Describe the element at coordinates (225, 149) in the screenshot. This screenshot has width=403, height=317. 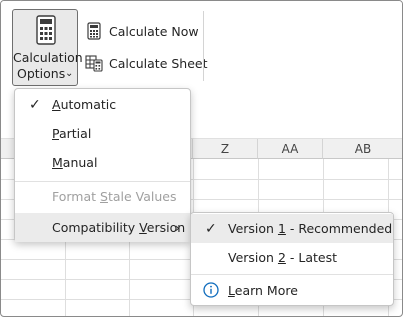
I see `column-header-z: Z` at that location.